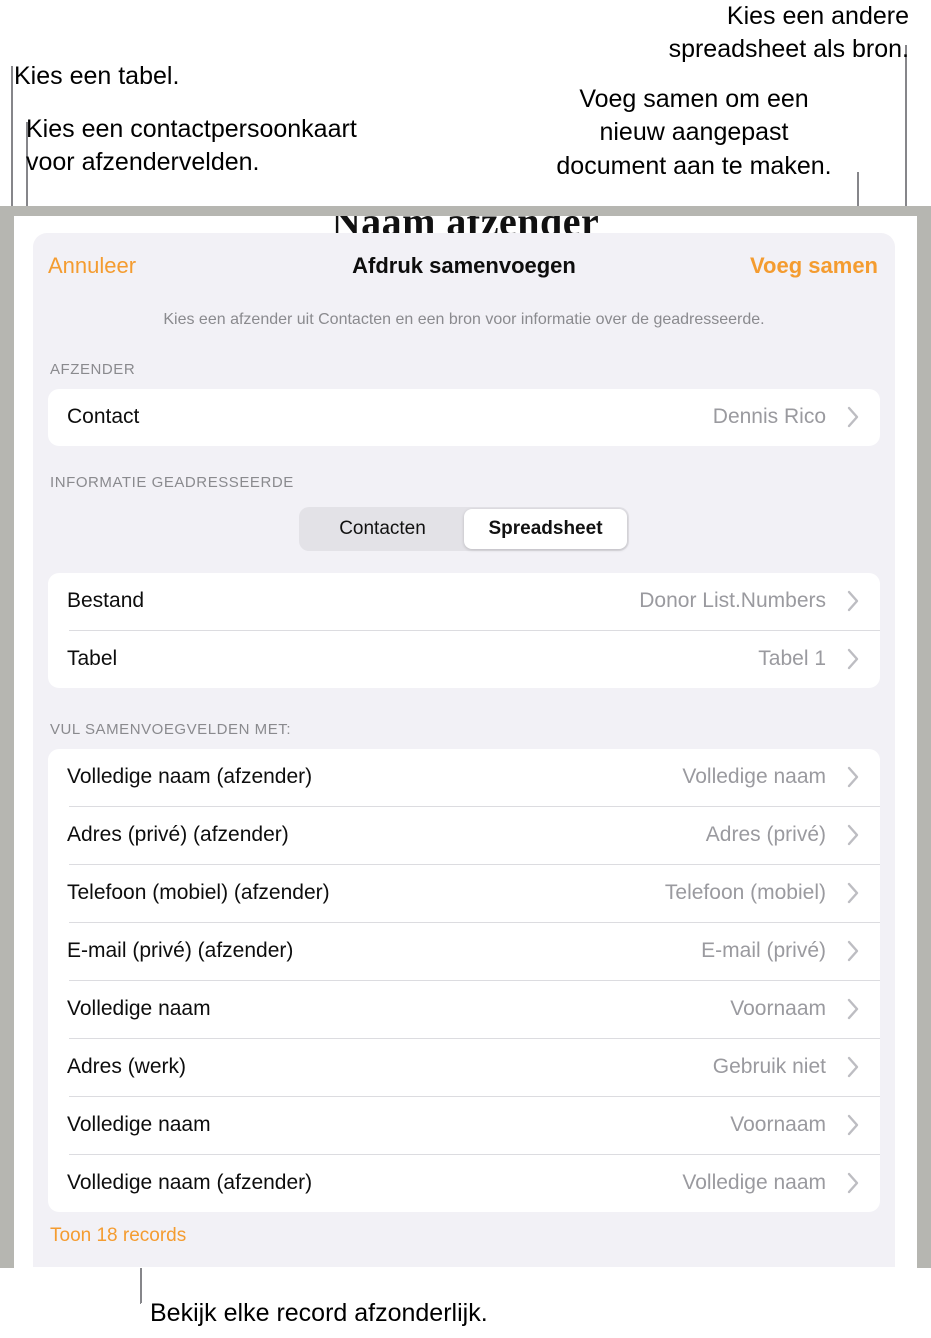 The height and width of the screenshot is (1338, 931). I want to click on row-bestand-value: Donor List.Numbers, so click(732, 601).